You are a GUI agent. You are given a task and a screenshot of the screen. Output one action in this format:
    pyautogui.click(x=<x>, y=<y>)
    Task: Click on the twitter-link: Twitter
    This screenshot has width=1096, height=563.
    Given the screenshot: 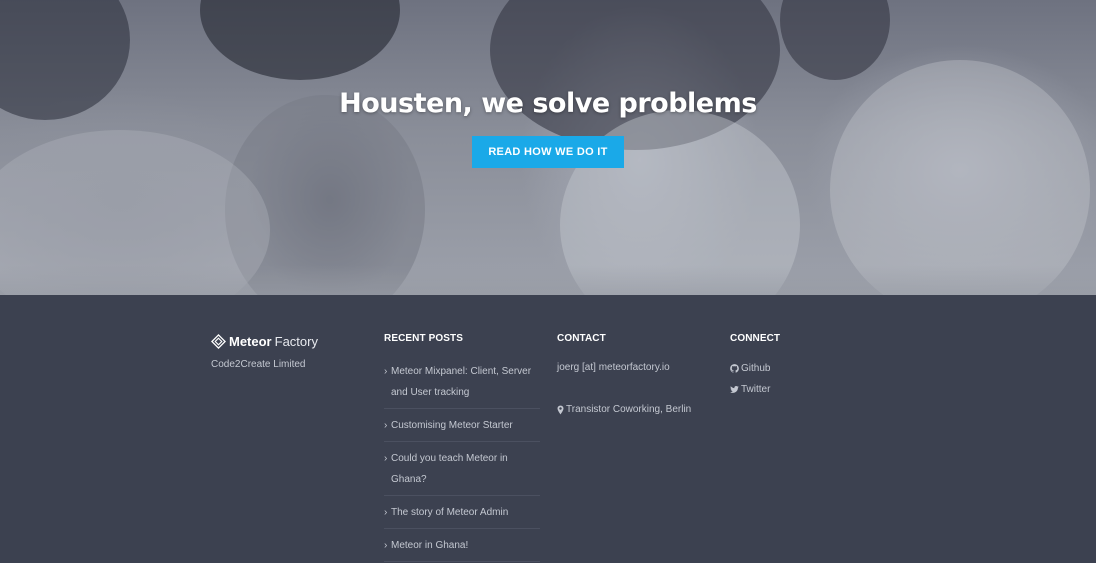 What is the action you would take?
    pyautogui.click(x=790, y=389)
    